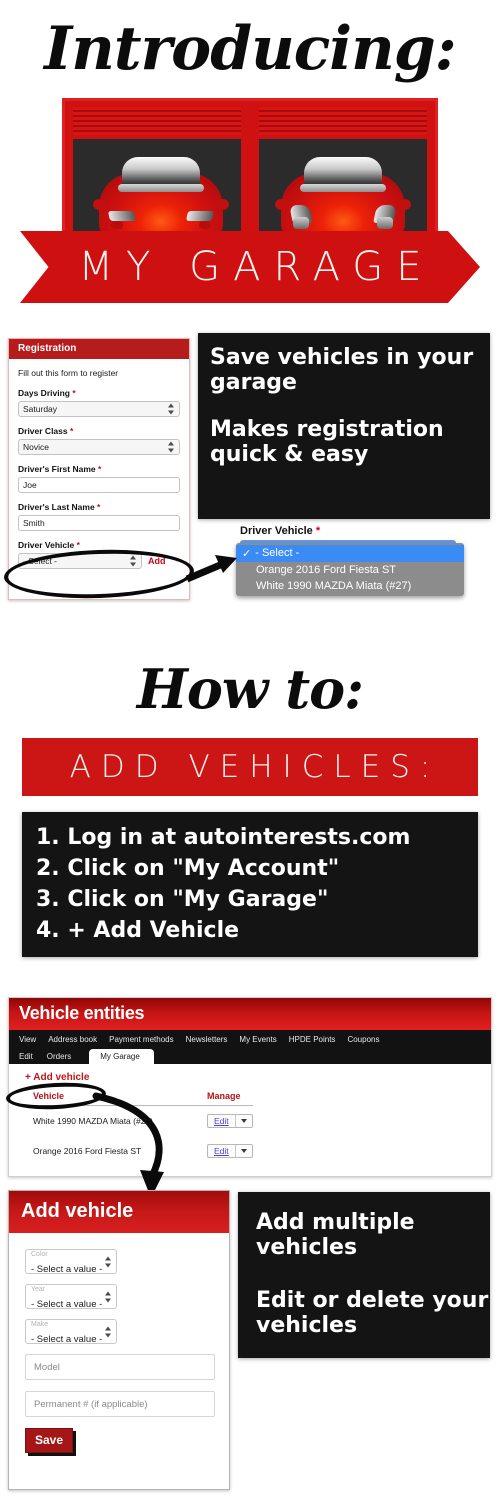 The height and width of the screenshot is (1500, 500). What do you see at coordinates (369, 1041) in the screenshot?
I see `tab-coupons: Coupons` at bounding box center [369, 1041].